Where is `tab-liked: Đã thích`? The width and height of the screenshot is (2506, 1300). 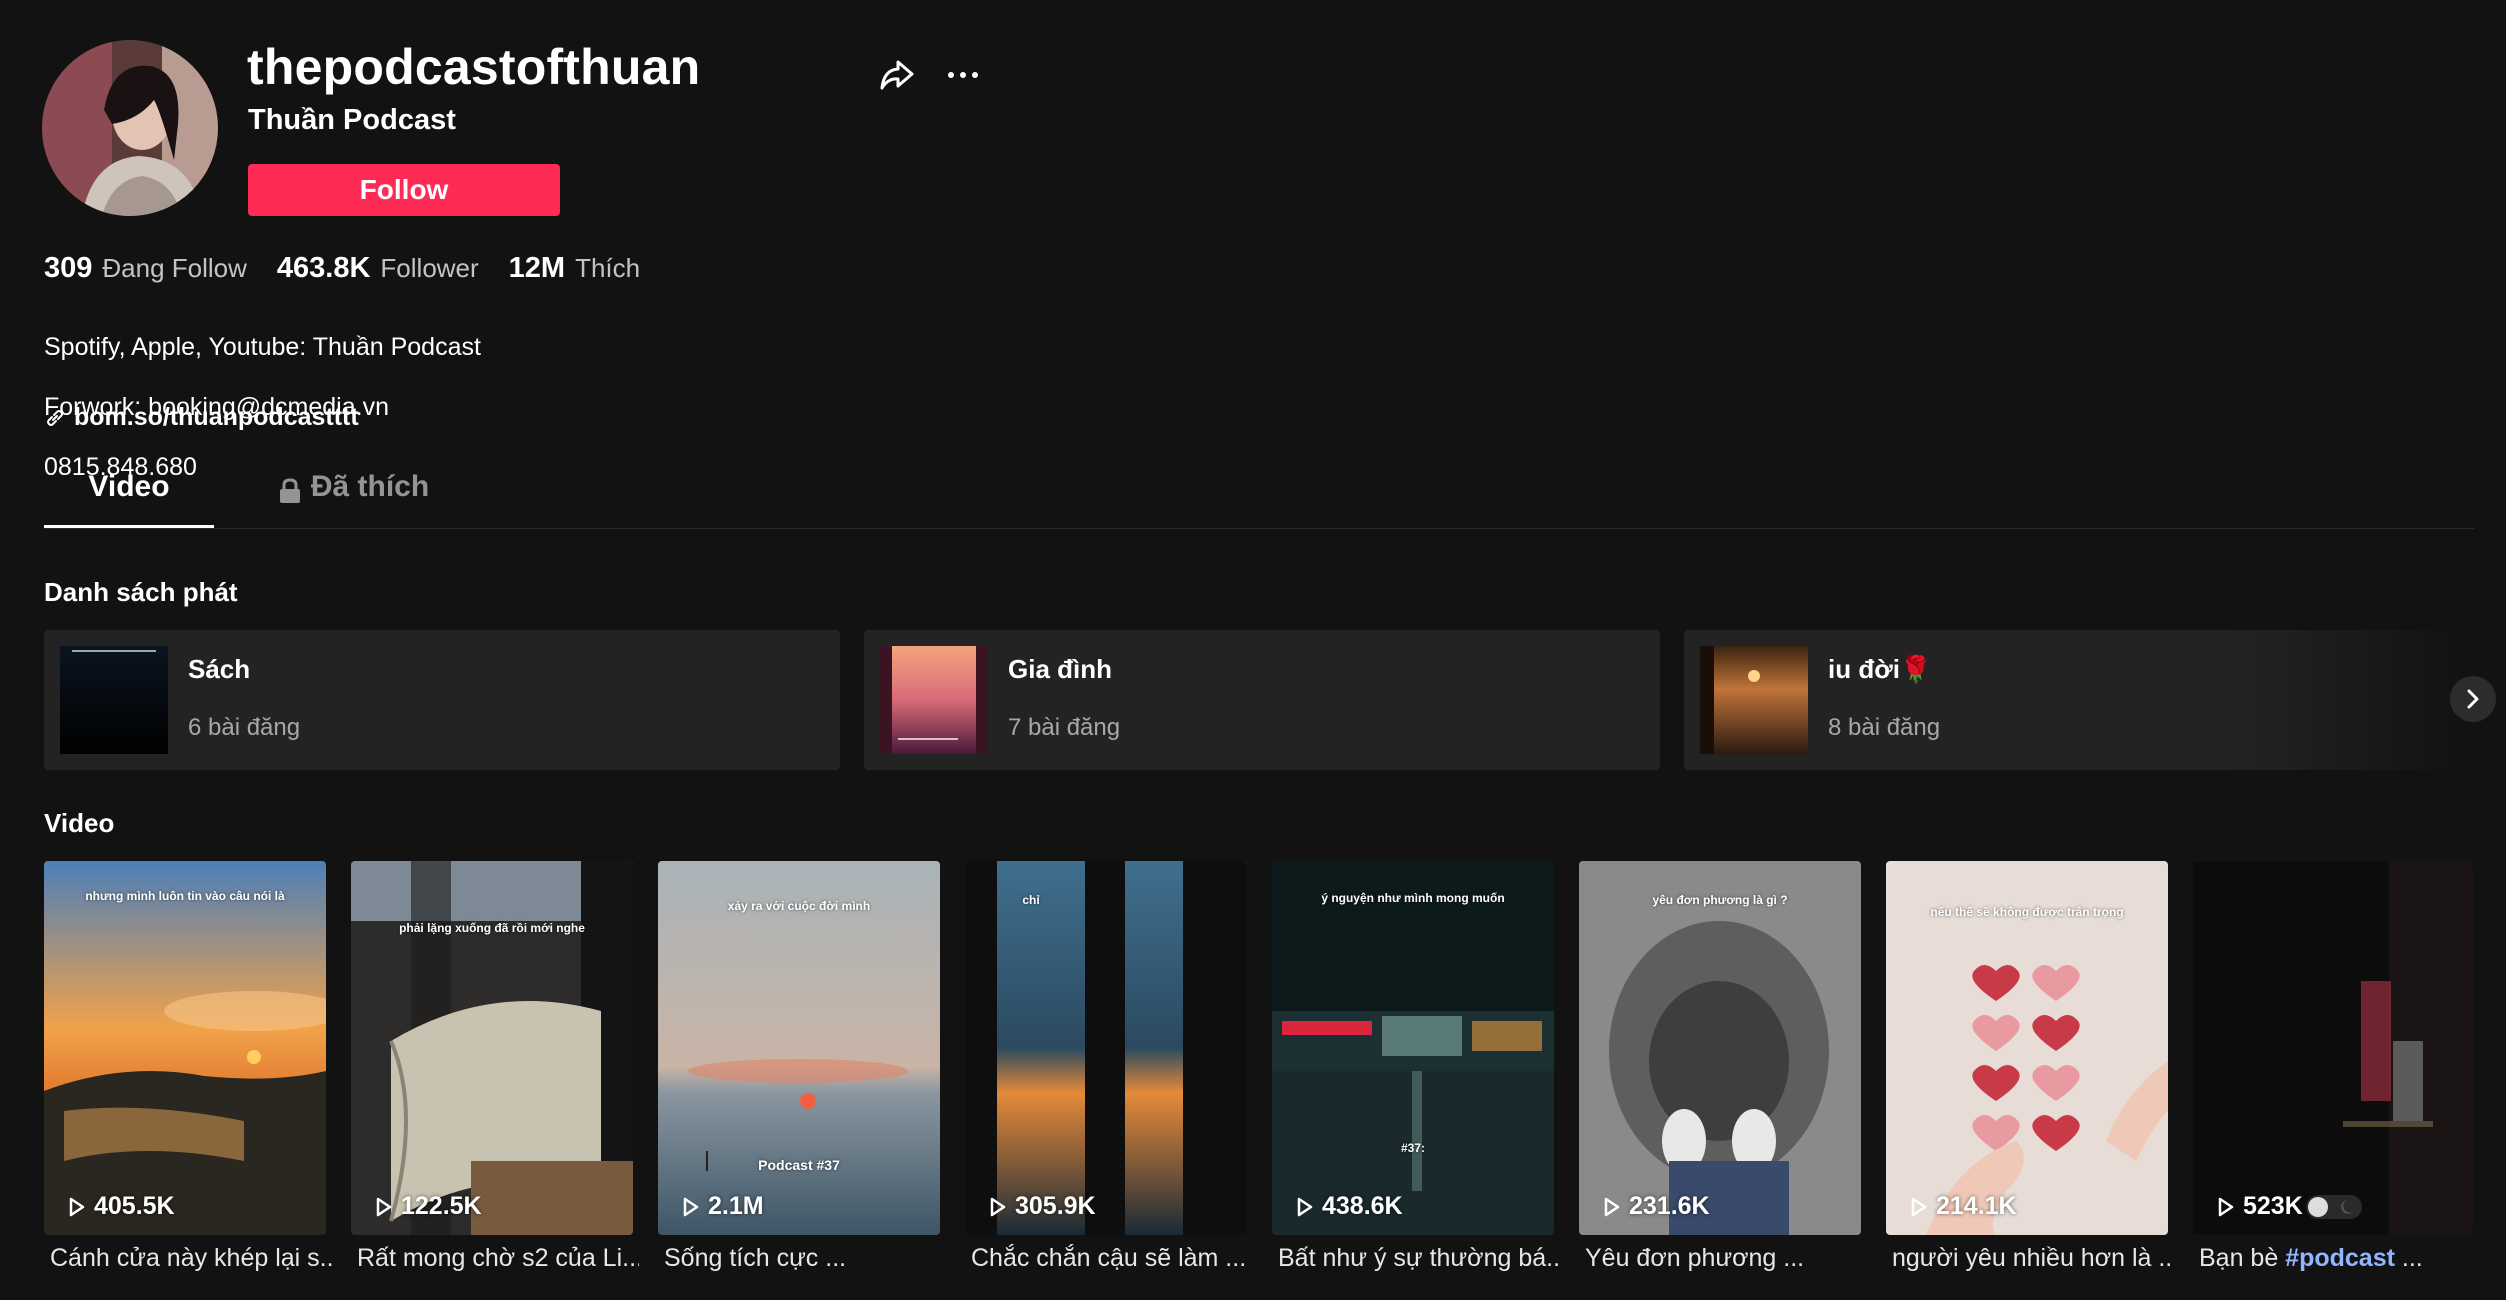
tab-liked: Đã thích is located at coordinates (354, 499).